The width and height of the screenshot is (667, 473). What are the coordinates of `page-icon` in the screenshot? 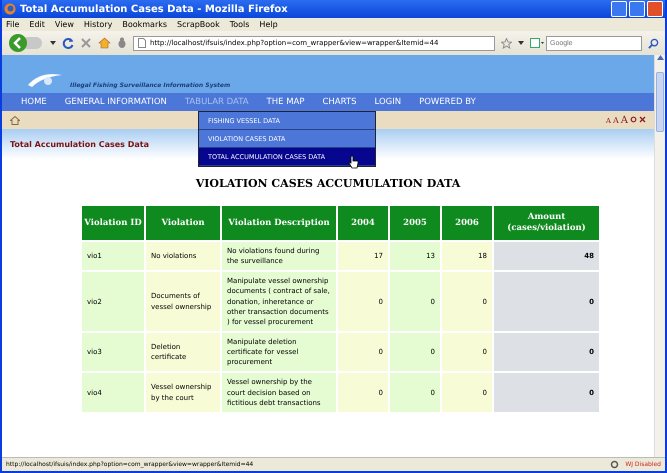 It's located at (142, 43).